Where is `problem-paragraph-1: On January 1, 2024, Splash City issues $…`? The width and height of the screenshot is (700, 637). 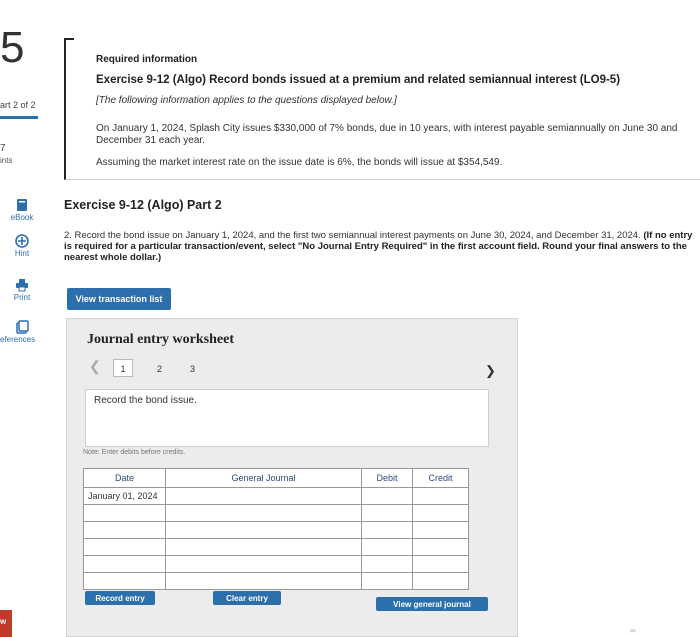 problem-paragraph-1: On January 1, 2024, Splash City issues $… is located at coordinates (387, 134).